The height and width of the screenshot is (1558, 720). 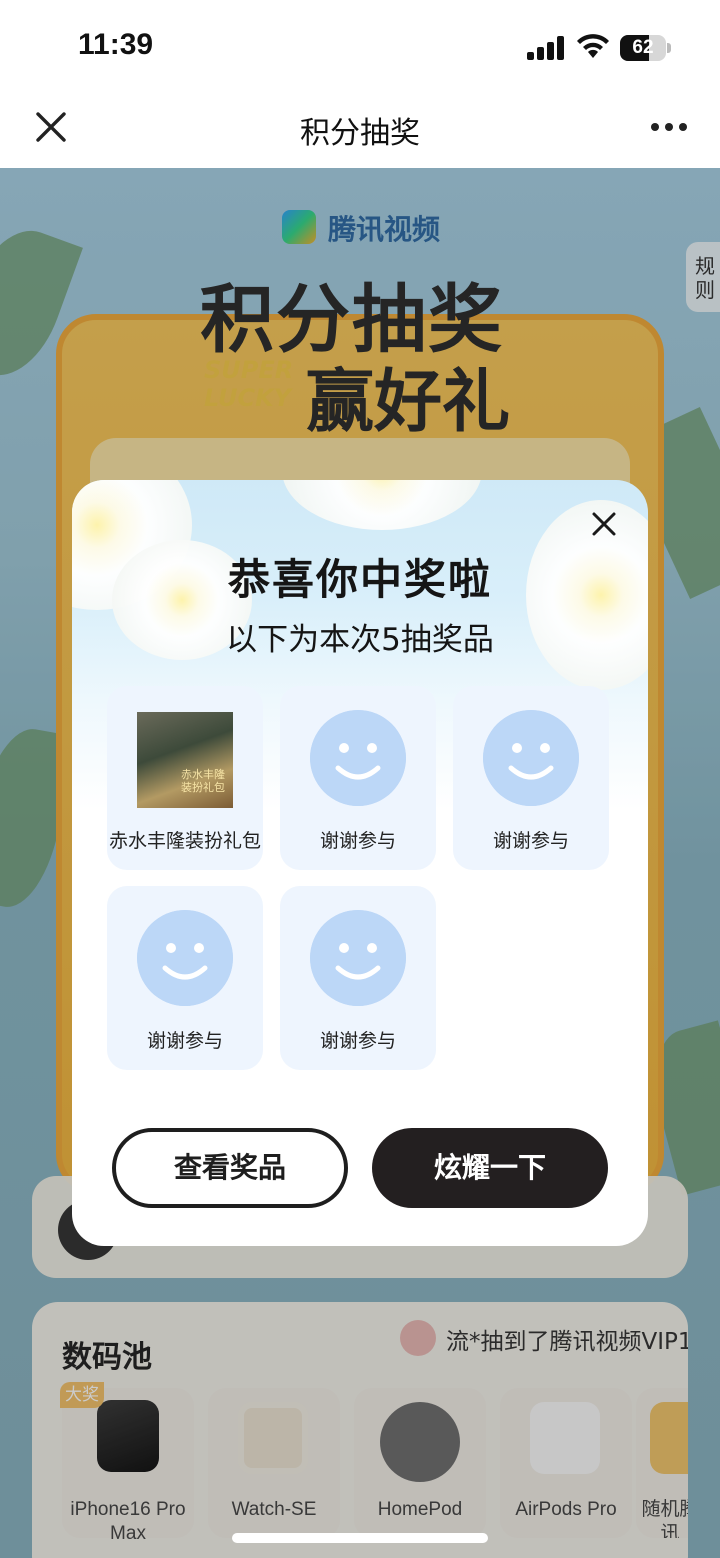 What do you see at coordinates (643, 47) in the screenshot?
I see `battery-percent: 62` at bounding box center [643, 47].